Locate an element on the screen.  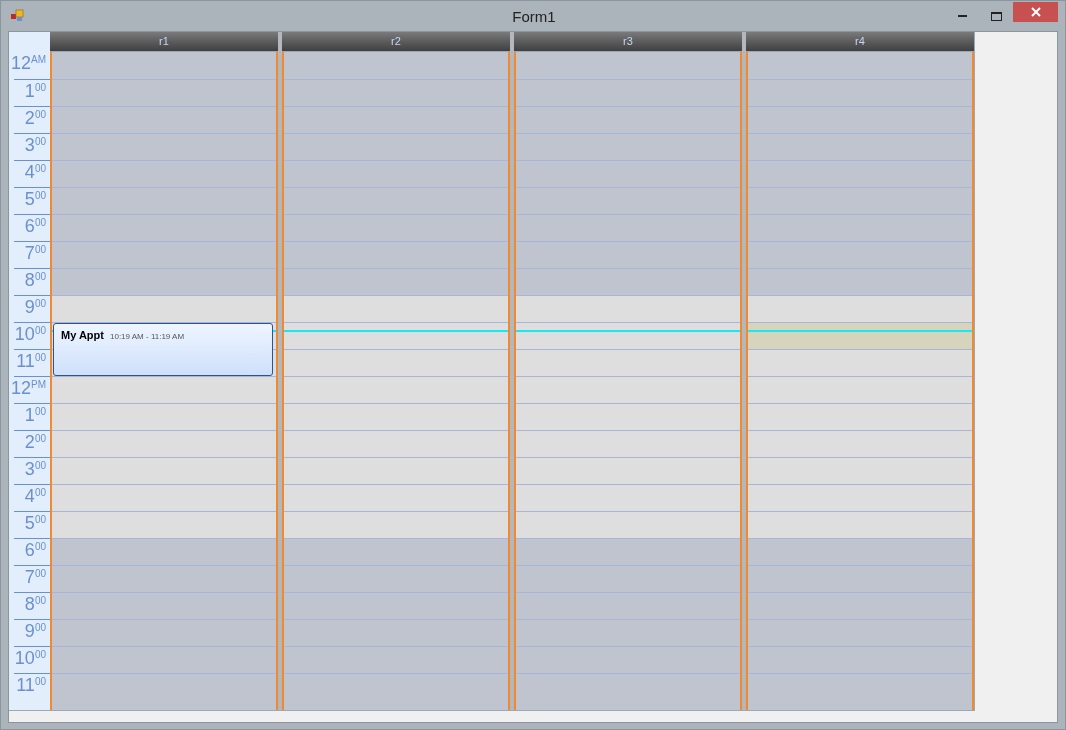
column-header: r4 is located at coordinates (860, 42).